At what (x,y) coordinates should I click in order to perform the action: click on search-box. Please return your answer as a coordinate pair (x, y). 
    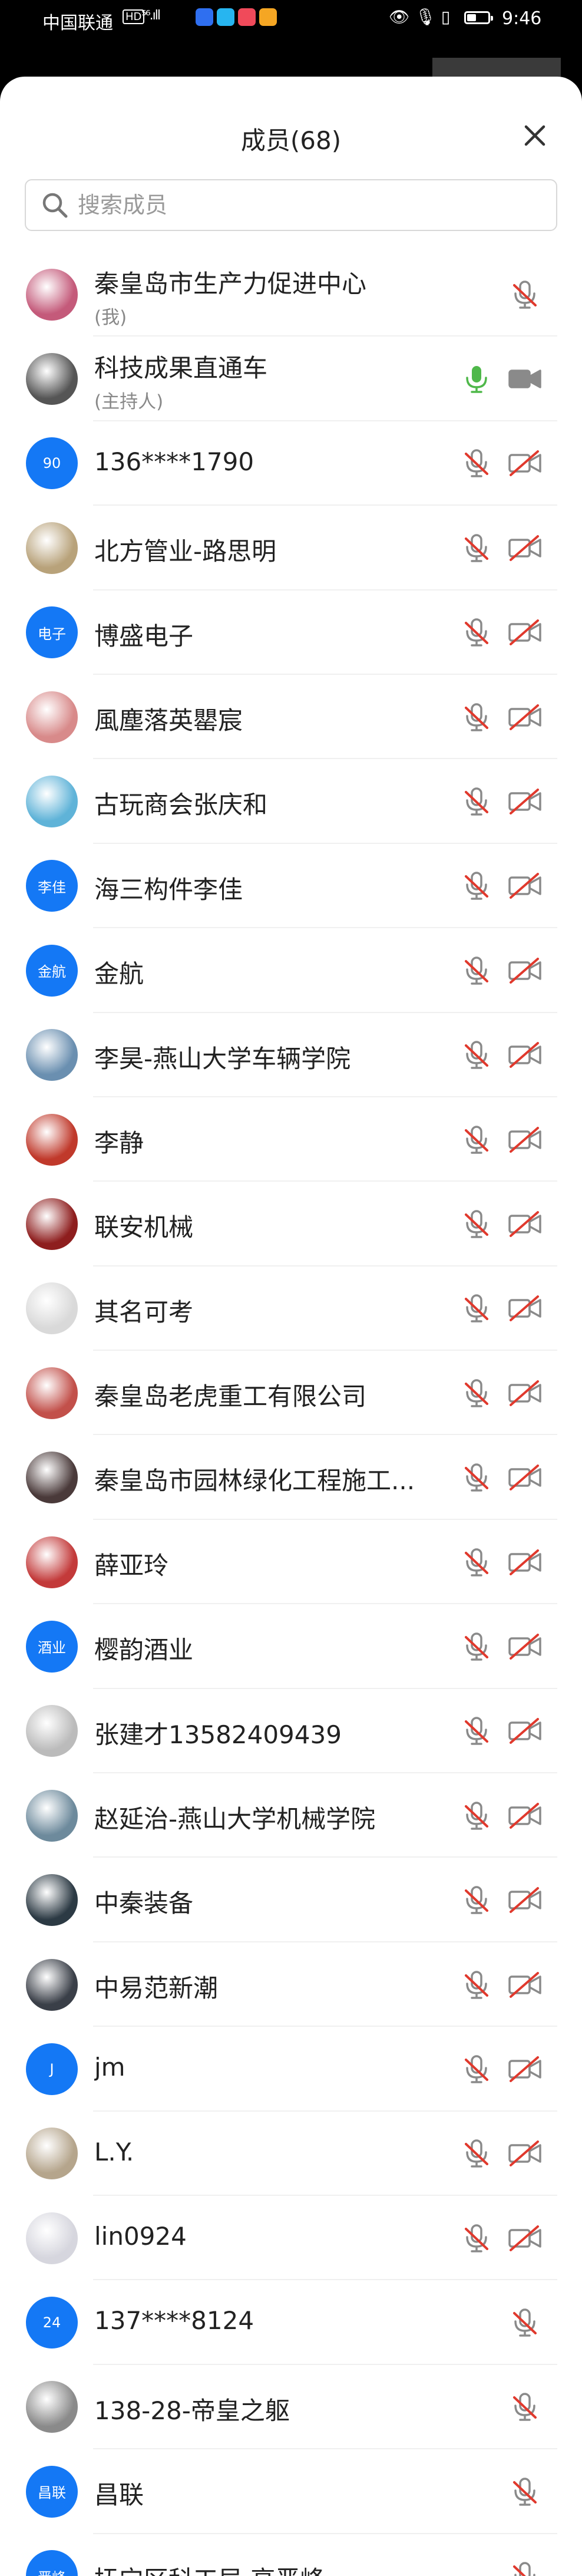
    Looking at the image, I should click on (291, 205).